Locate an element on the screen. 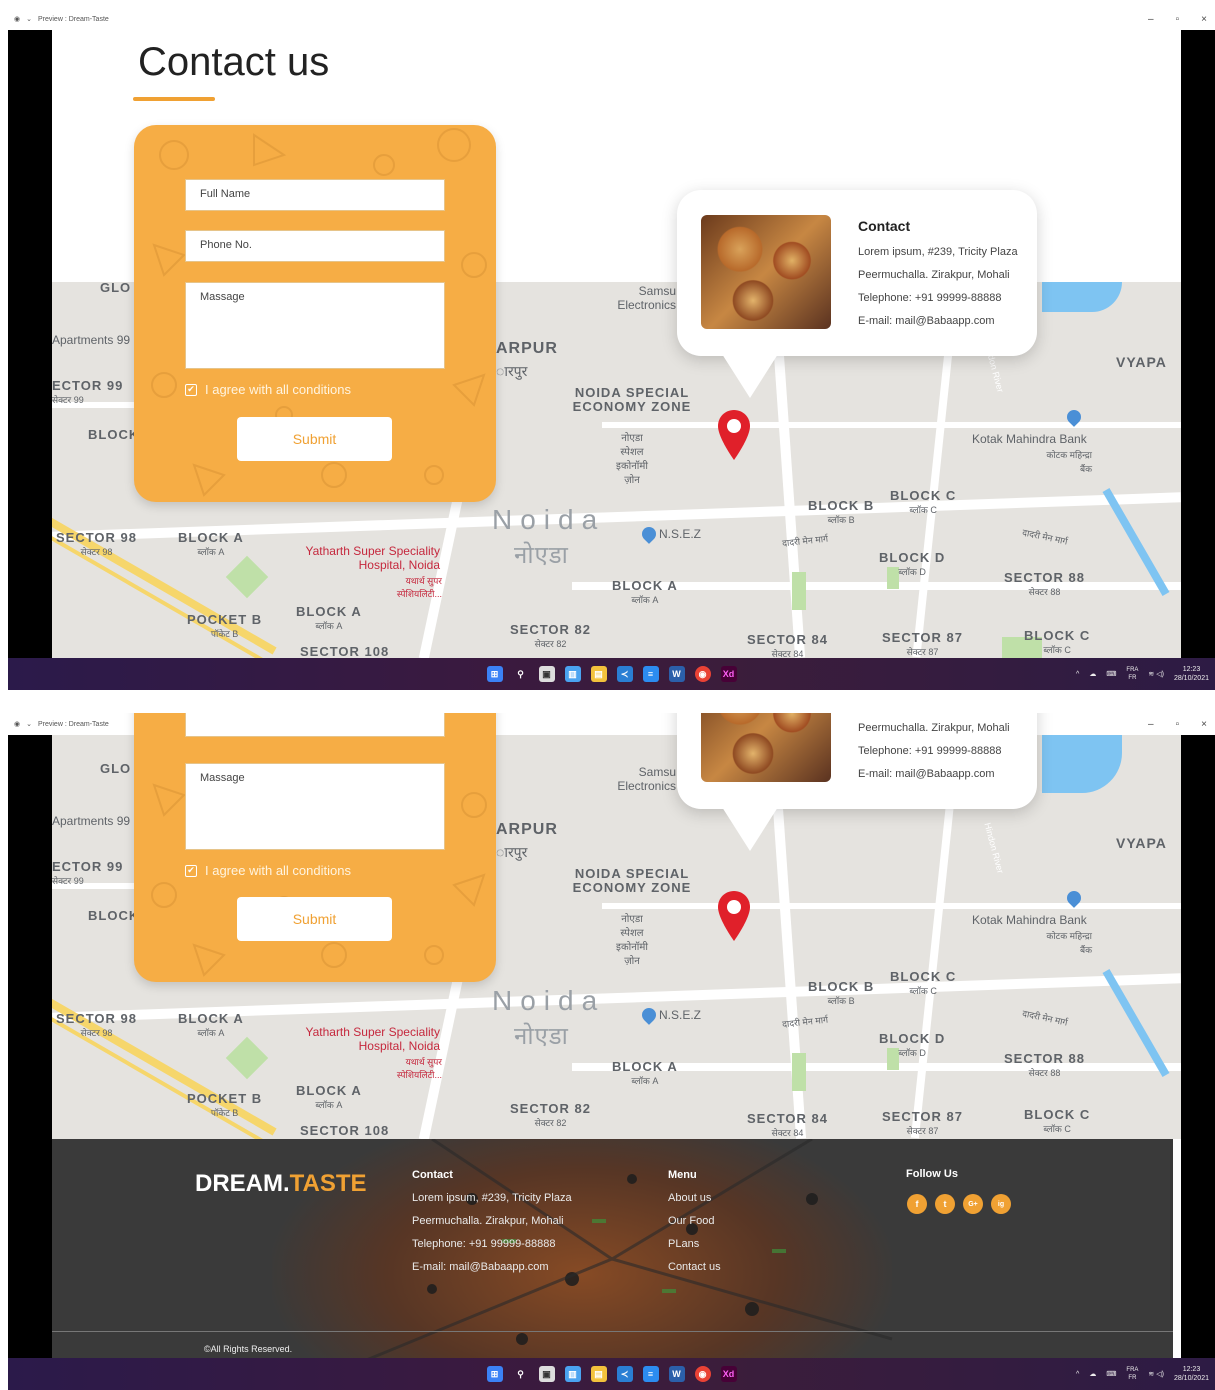 The width and height of the screenshot is (1215, 1390). notepad-icon: ≡ is located at coordinates (650, 674).